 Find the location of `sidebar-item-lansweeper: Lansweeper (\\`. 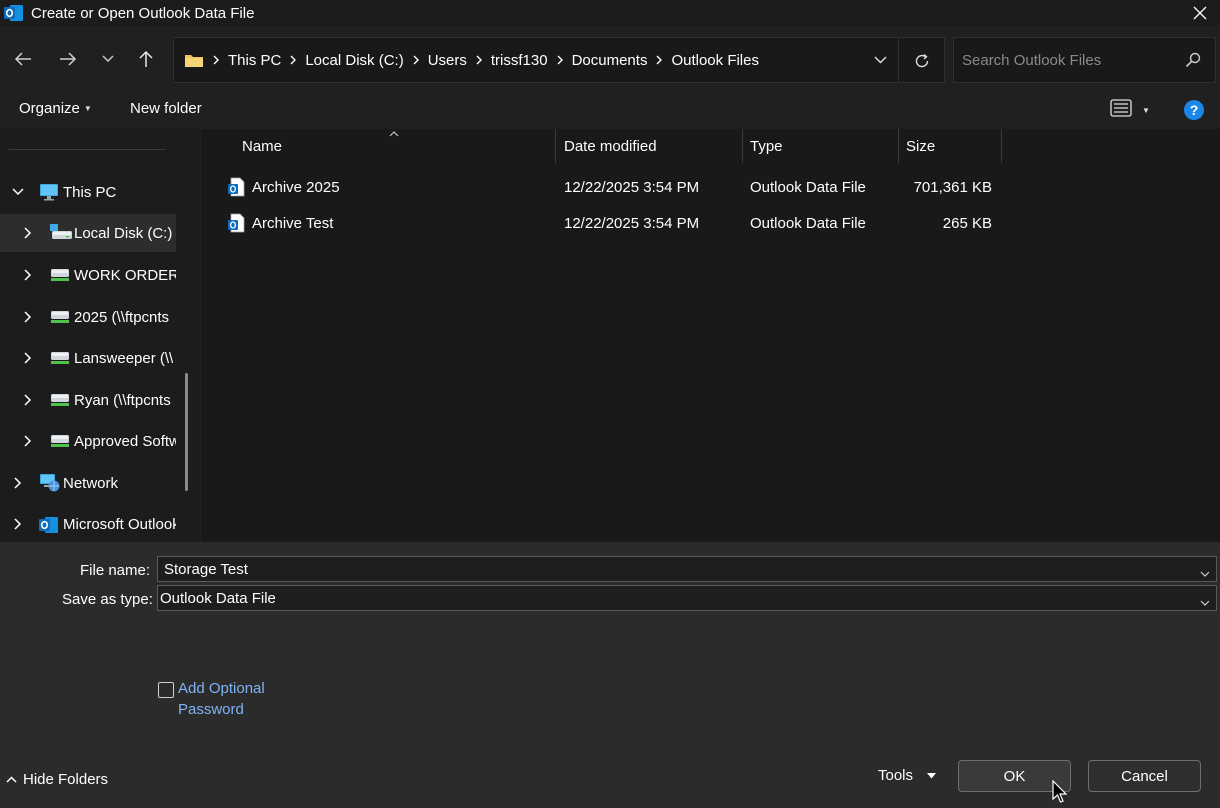

sidebar-item-lansweeper: Lansweeper (\\ is located at coordinates (88, 358).